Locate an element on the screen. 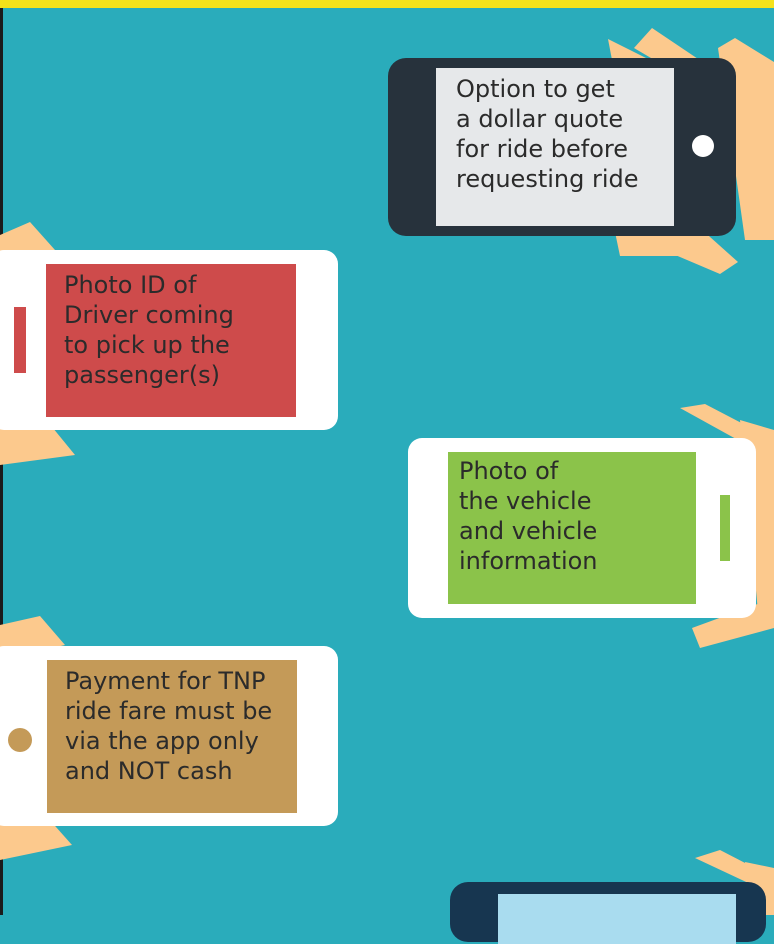  card-text-line: information is located at coordinates (528, 561).